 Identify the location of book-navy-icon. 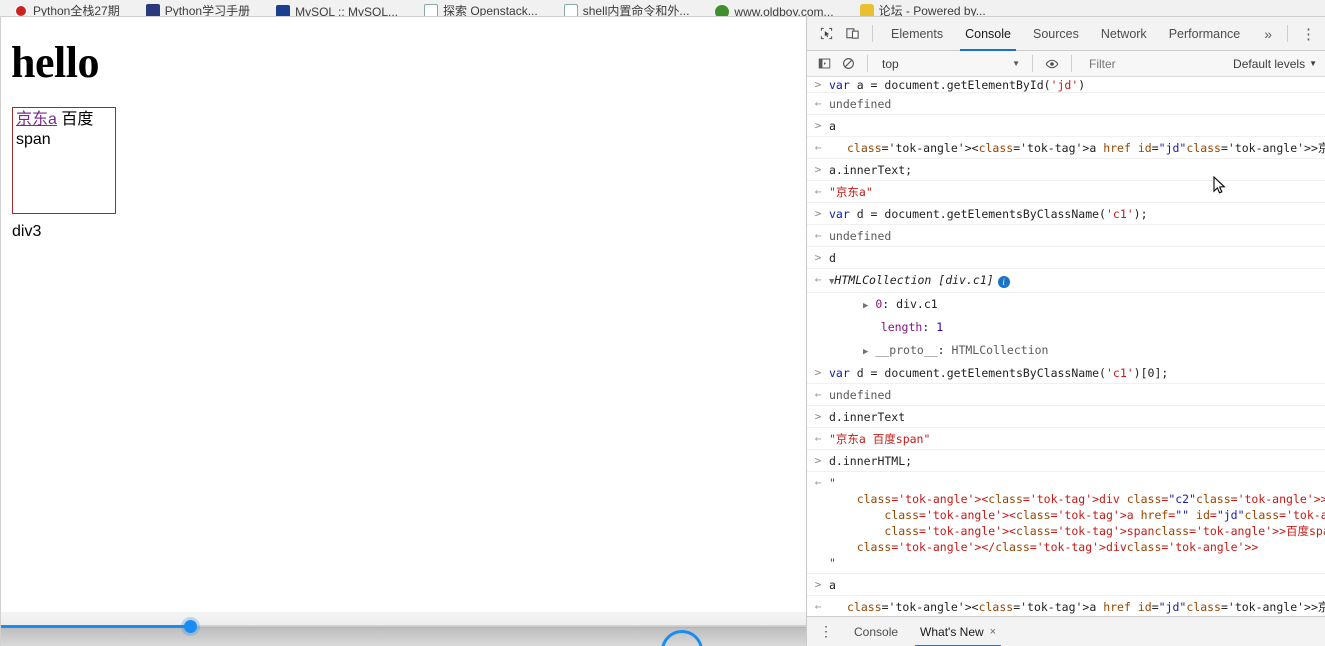
(152, 9).